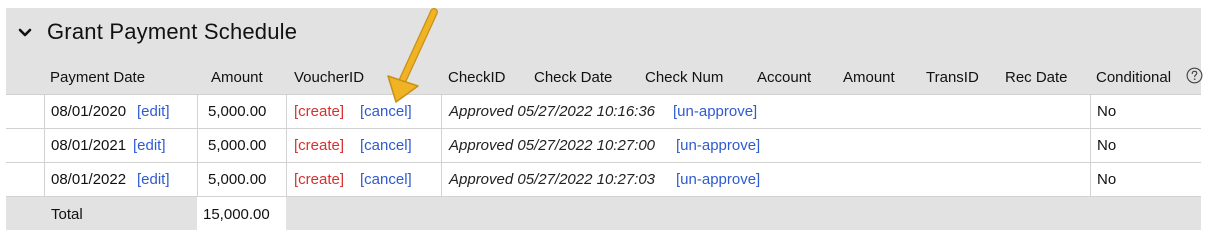 The width and height of the screenshot is (1214, 240). I want to click on payment-date-cell: 08/01/2020, so click(89, 111).